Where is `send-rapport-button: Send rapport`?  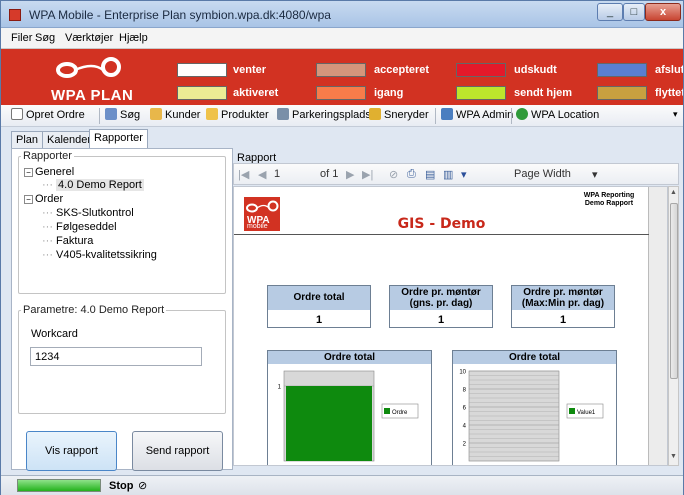 send-rapport-button: Send rapport is located at coordinates (177, 451).